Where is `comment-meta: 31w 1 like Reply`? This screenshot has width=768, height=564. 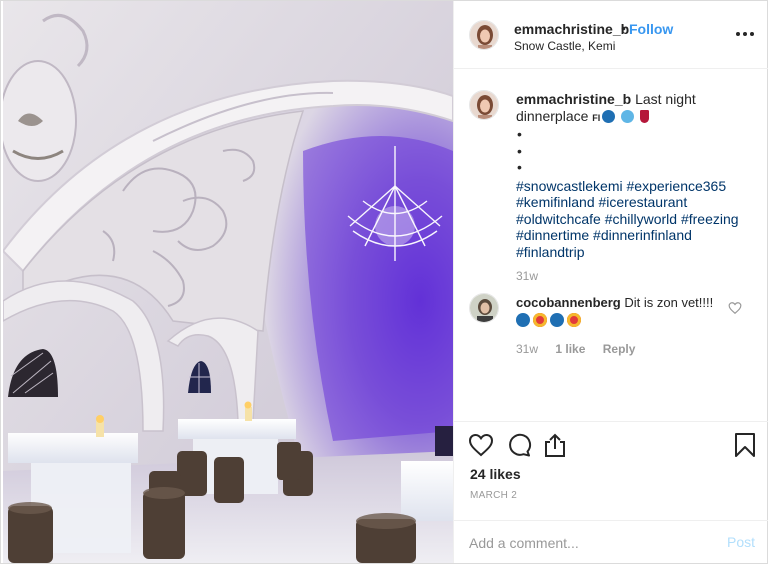
comment-meta: 31w 1 like Reply is located at coordinates (582, 349).